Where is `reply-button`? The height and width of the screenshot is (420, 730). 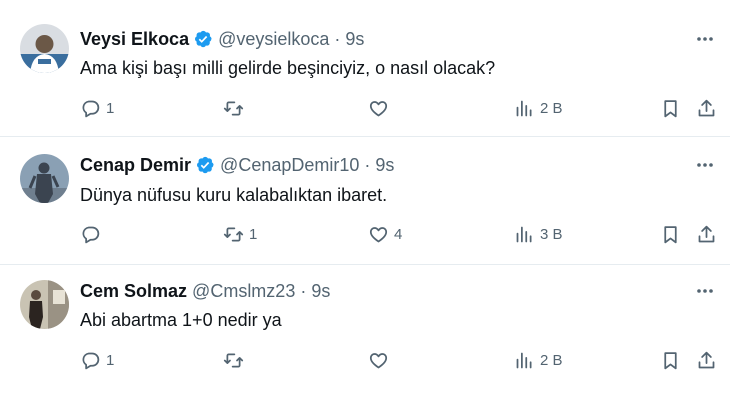 reply-button is located at coordinates (93, 234).